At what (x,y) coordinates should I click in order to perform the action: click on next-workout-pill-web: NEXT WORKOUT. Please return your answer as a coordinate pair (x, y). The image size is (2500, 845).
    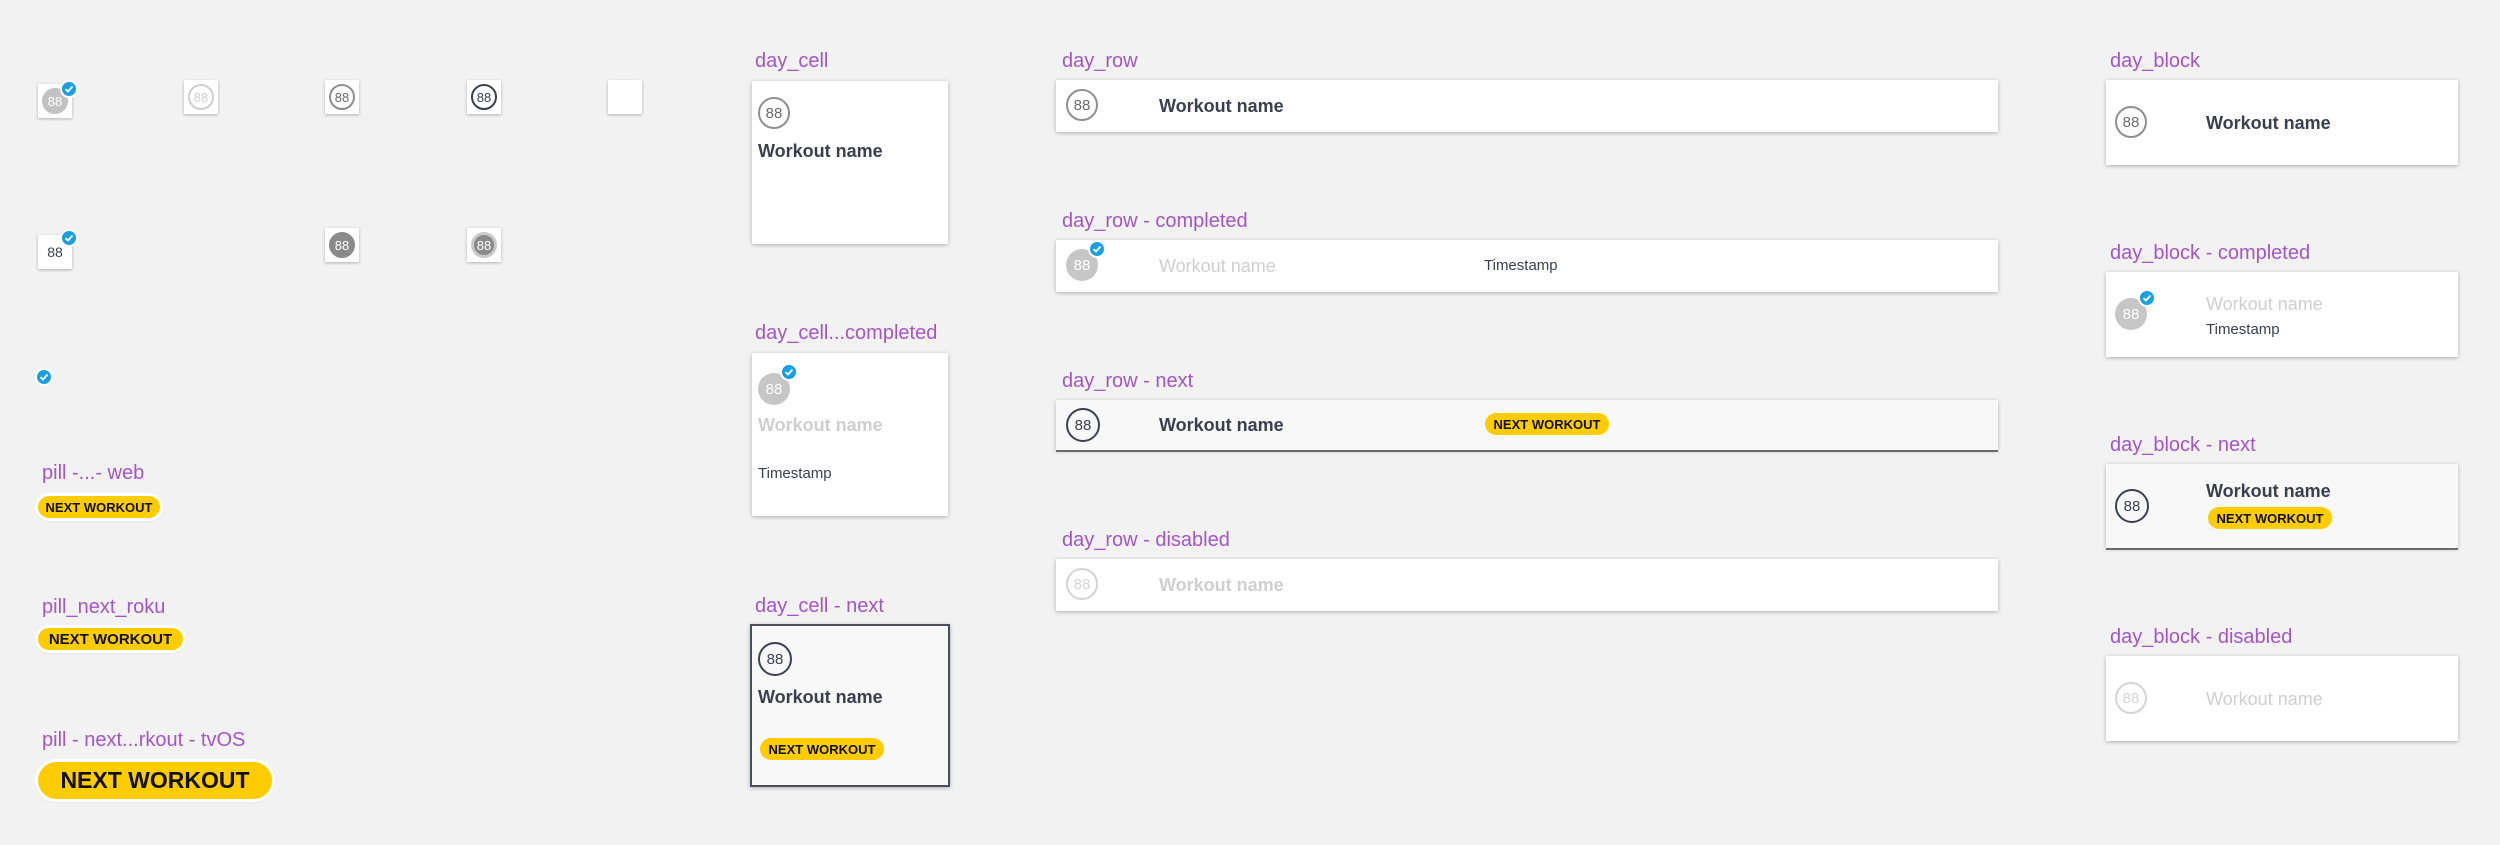
    Looking at the image, I should click on (99, 507).